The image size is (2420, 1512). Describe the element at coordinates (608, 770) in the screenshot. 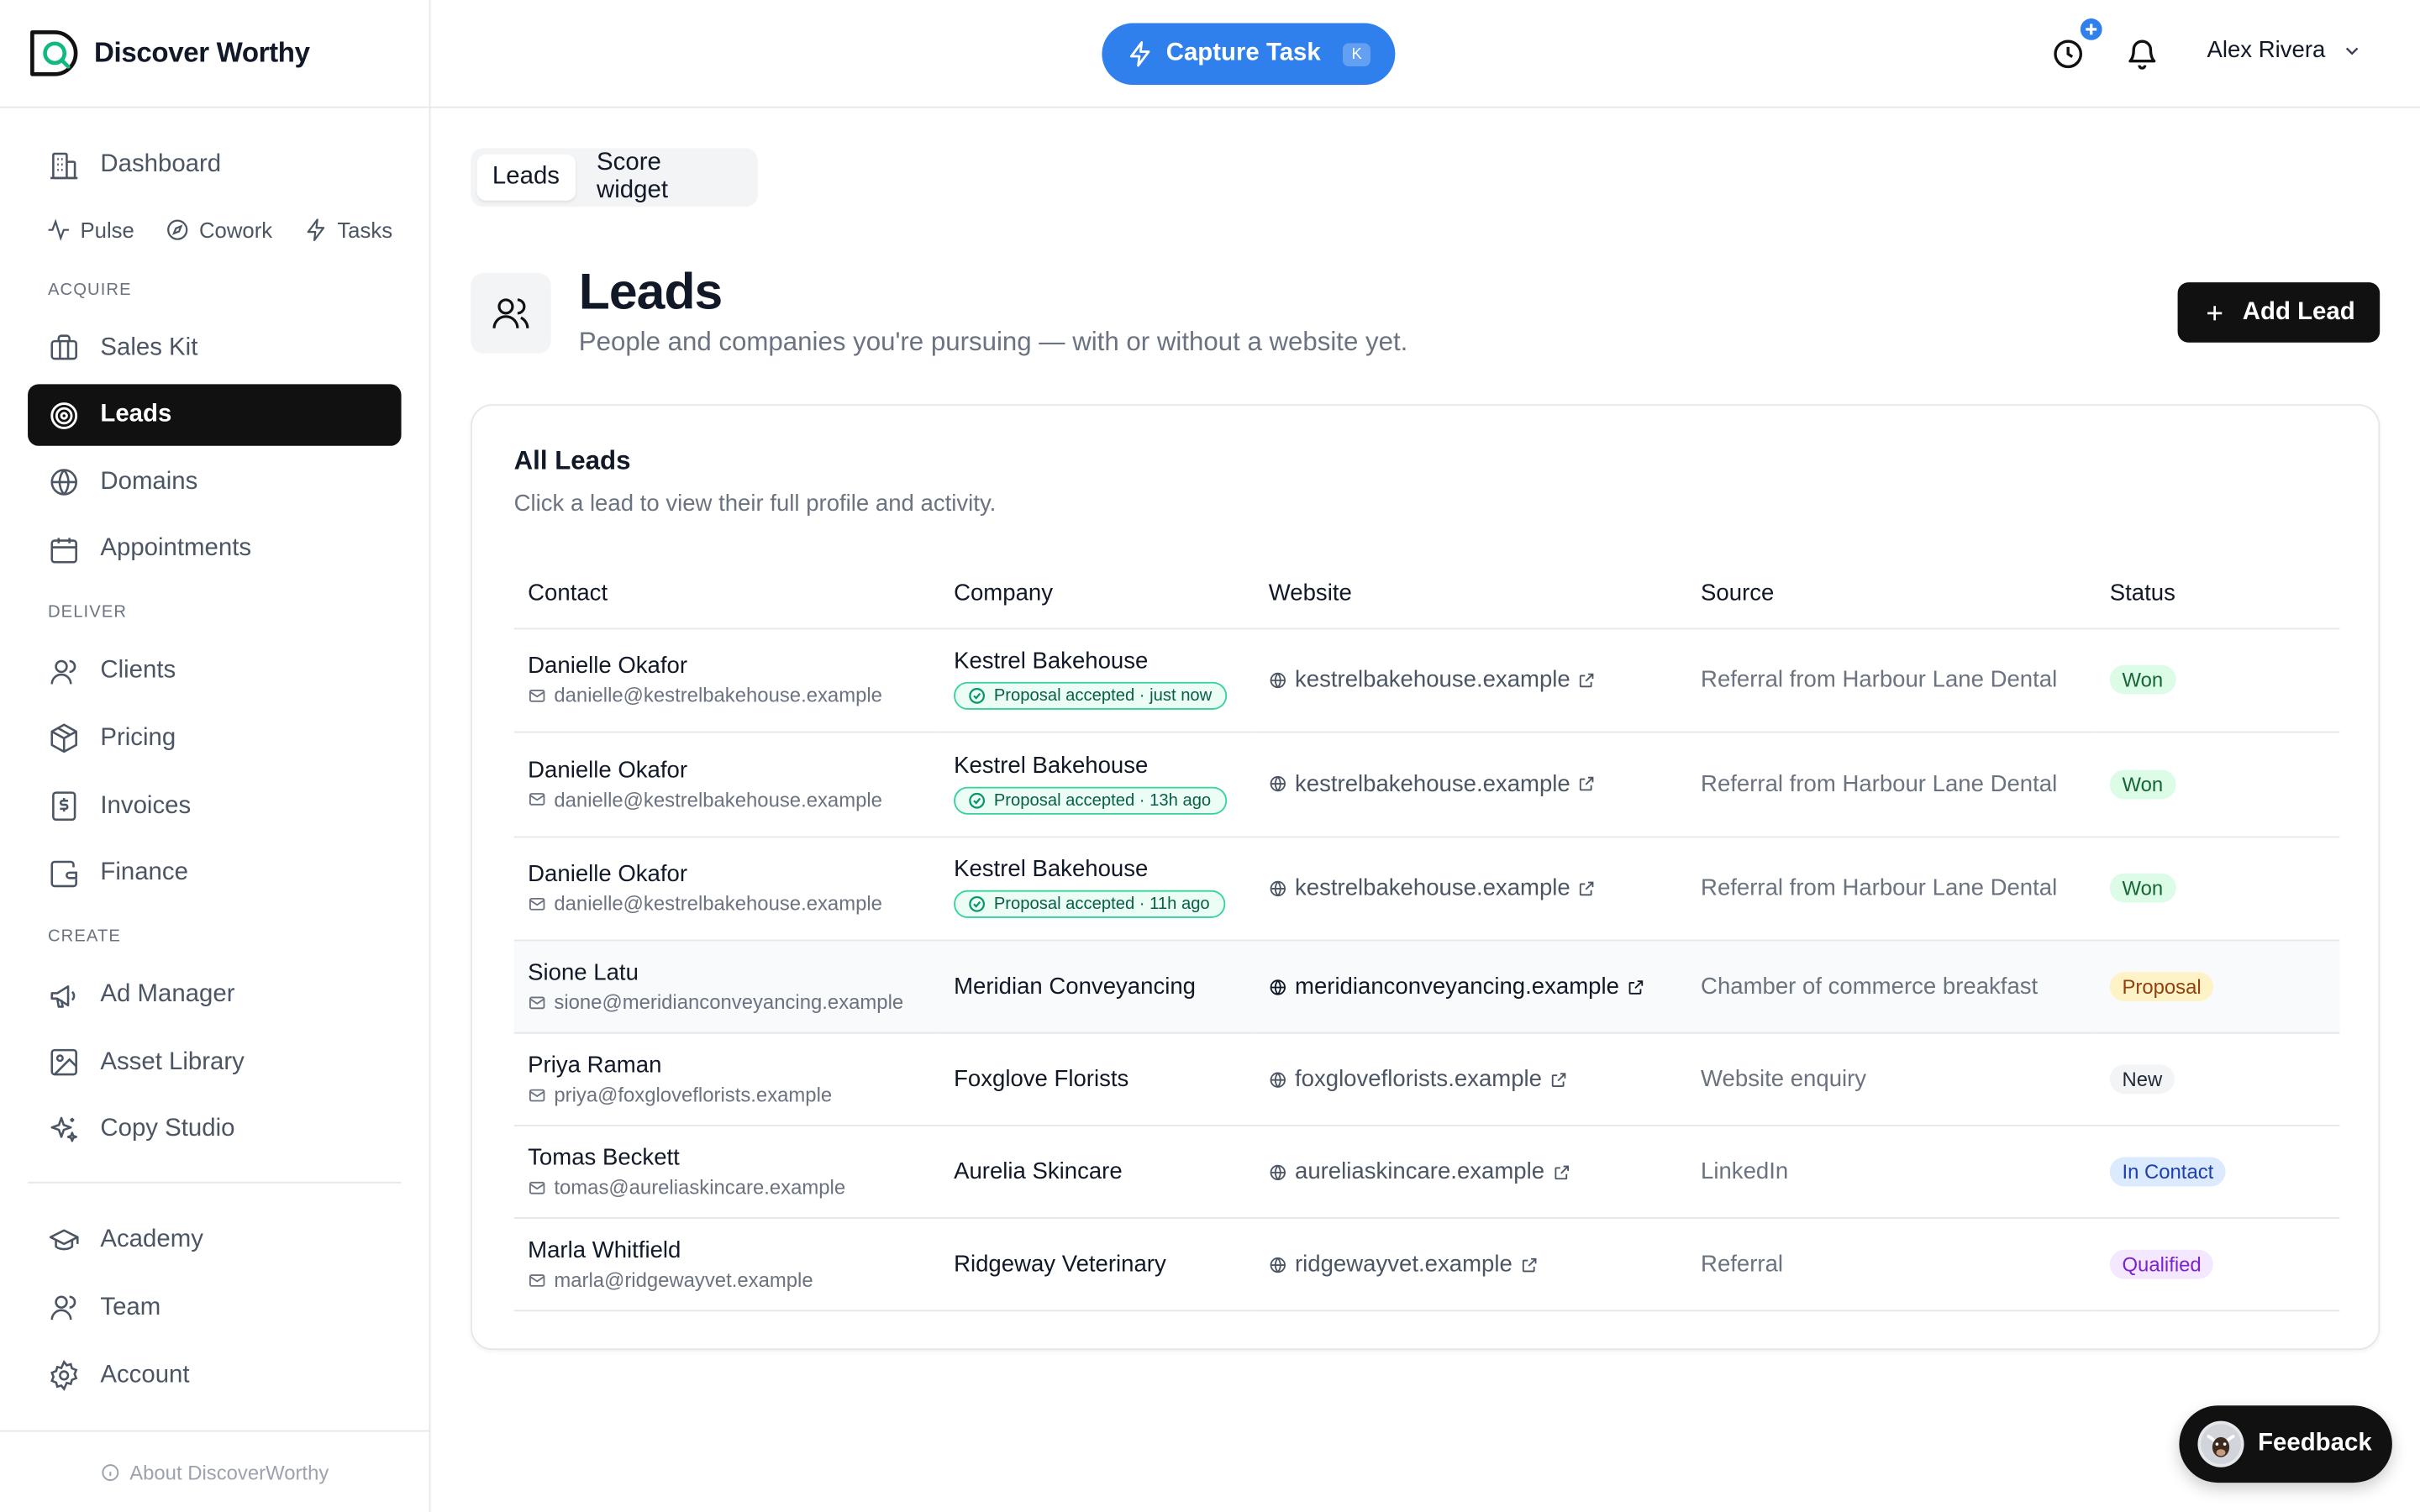

I see `contact-name: Danielle Okafor` at that location.